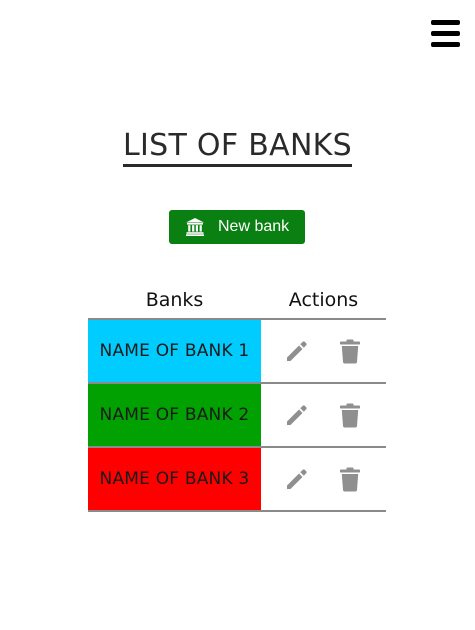  What do you see at coordinates (254, 226) in the screenshot?
I see `new-bank-label: New bank` at bounding box center [254, 226].